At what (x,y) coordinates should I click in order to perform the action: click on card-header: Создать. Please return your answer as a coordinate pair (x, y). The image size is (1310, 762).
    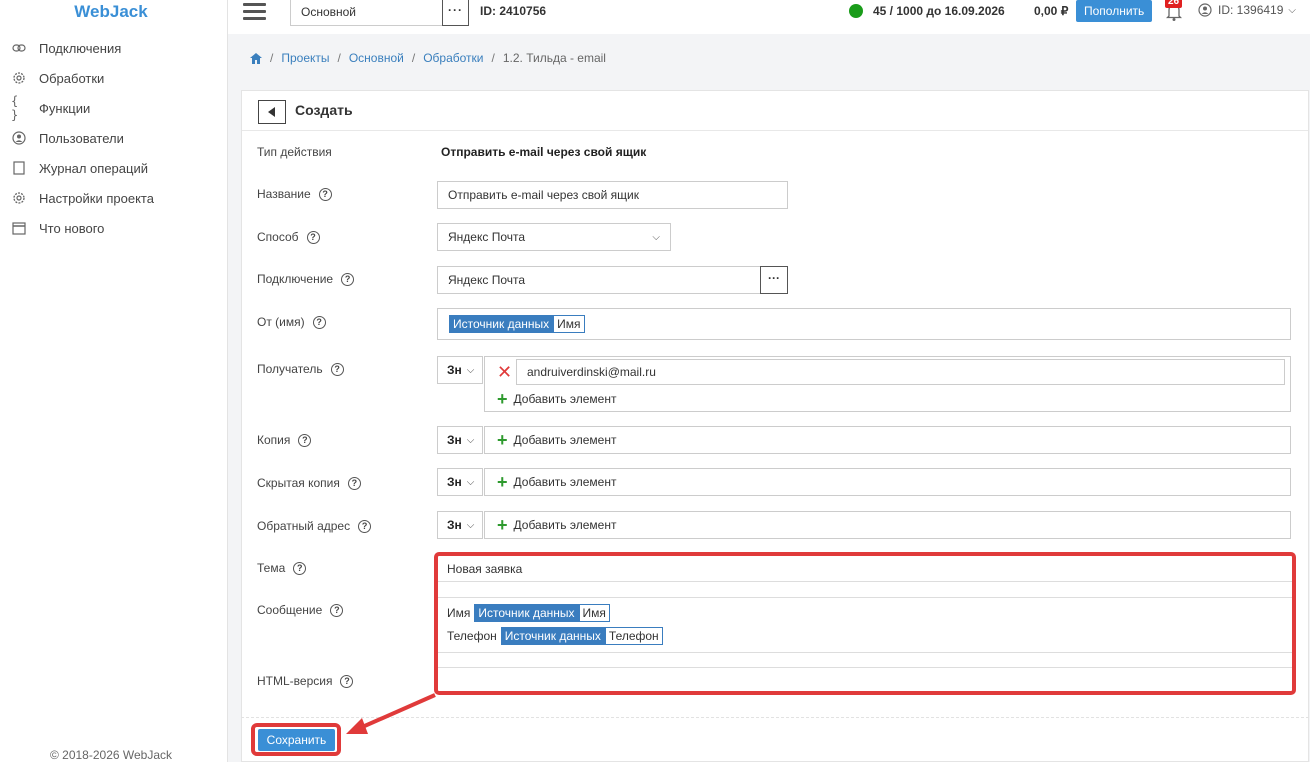
    Looking at the image, I should click on (775, 111).